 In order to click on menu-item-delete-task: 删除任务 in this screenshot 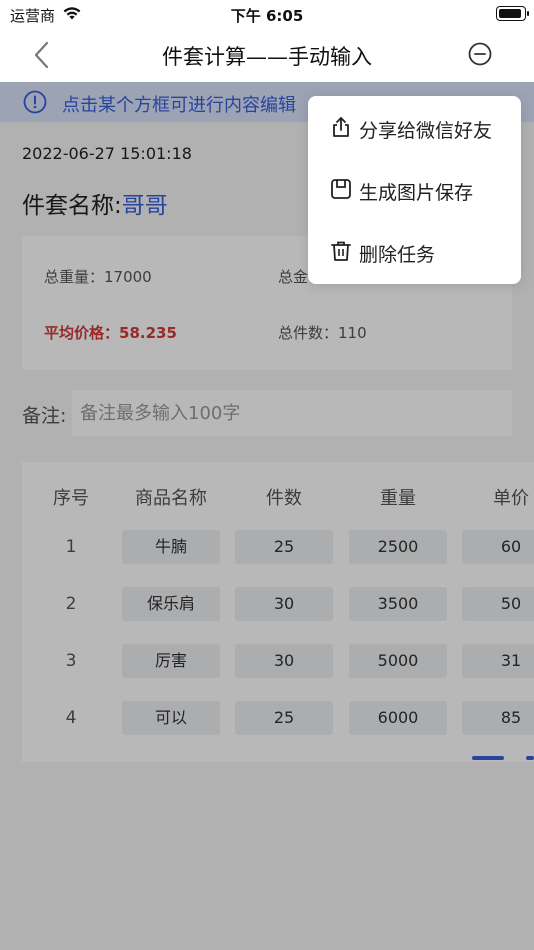, I will do `click(414, 251)`.